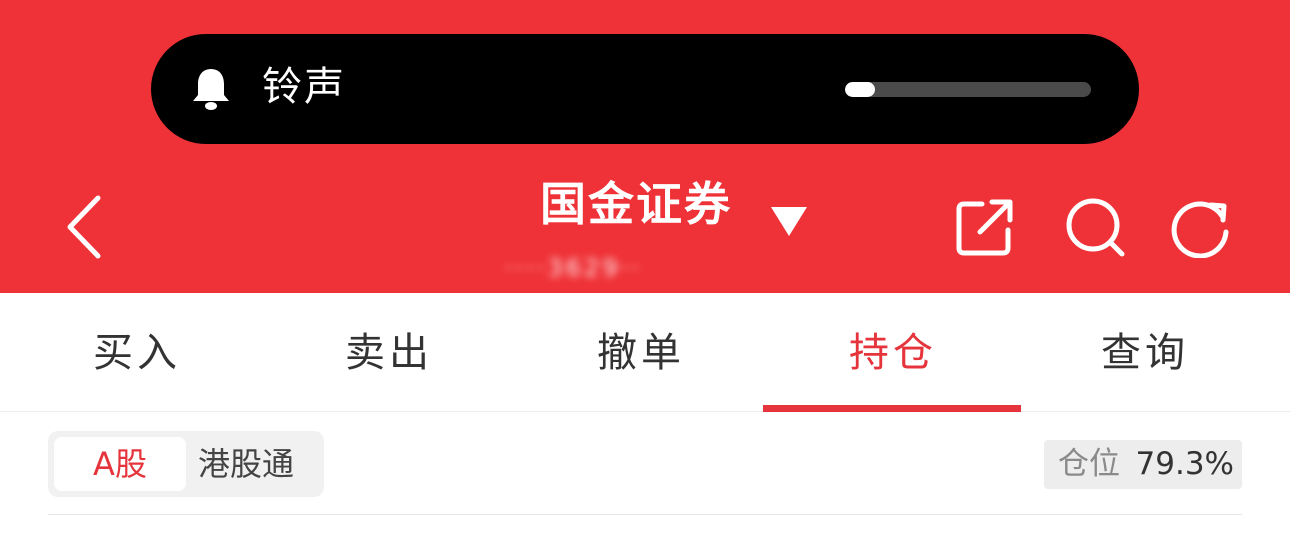 The width and height of the screenshot is (1290, 550). What do you see at coordinates (389, 352) in the screenshot?
I see `tab-sell: 卖出` at bounding box center [389, 352].